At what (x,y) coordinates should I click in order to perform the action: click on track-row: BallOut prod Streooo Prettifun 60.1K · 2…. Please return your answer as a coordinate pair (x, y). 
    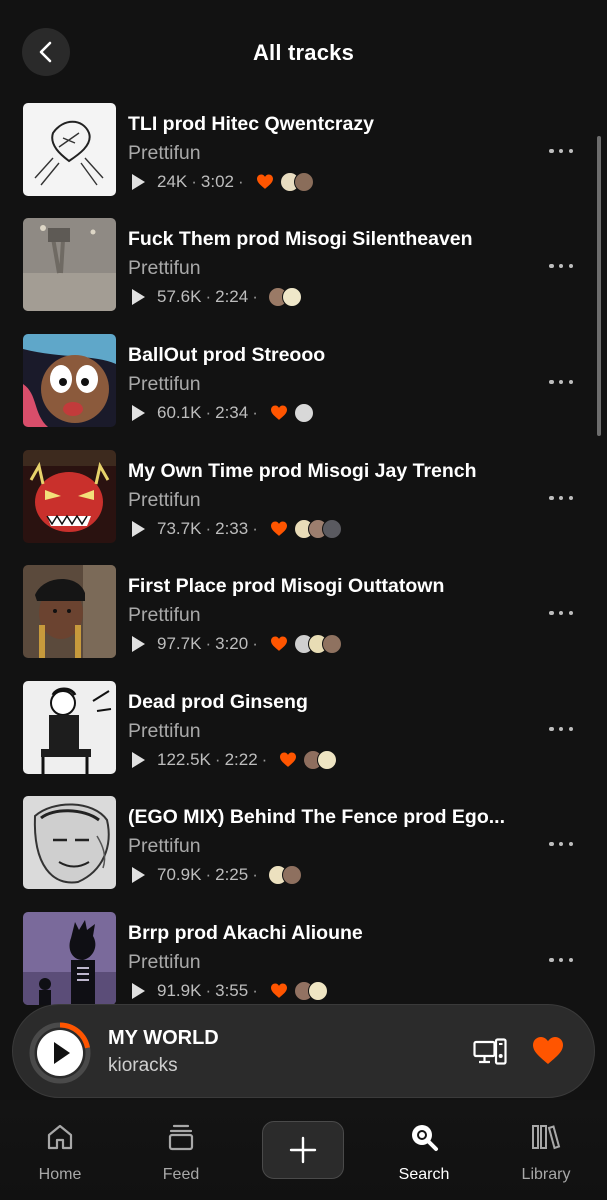
    Looking at the image, I should click on (303, 382).